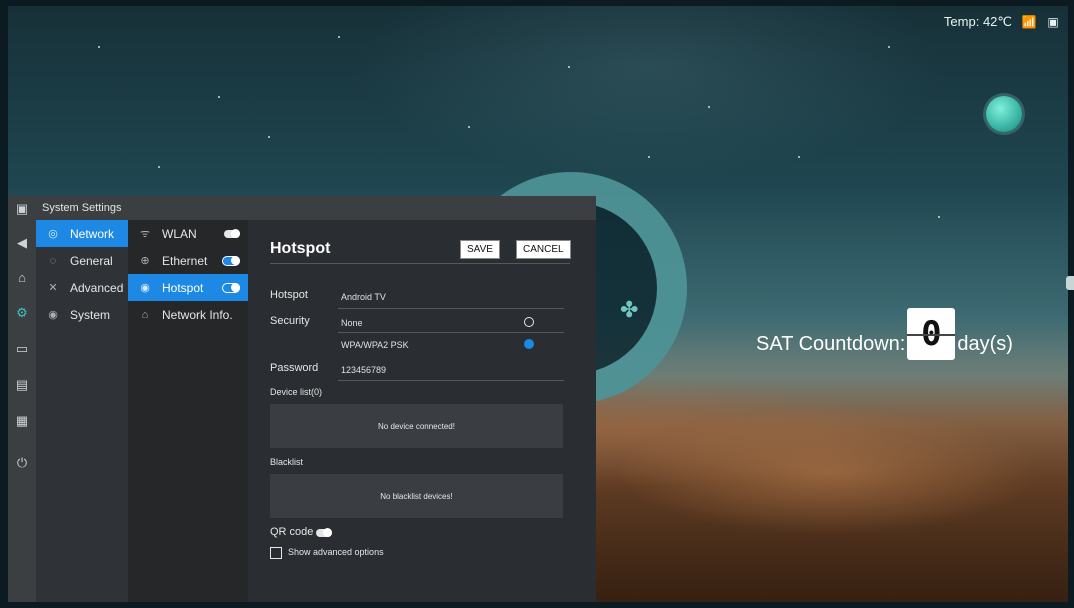  What do you see at coordinates (629, 310) in the screenshot?
I see `apps-grid-icon: ✤` at bounding box center [629, 310].